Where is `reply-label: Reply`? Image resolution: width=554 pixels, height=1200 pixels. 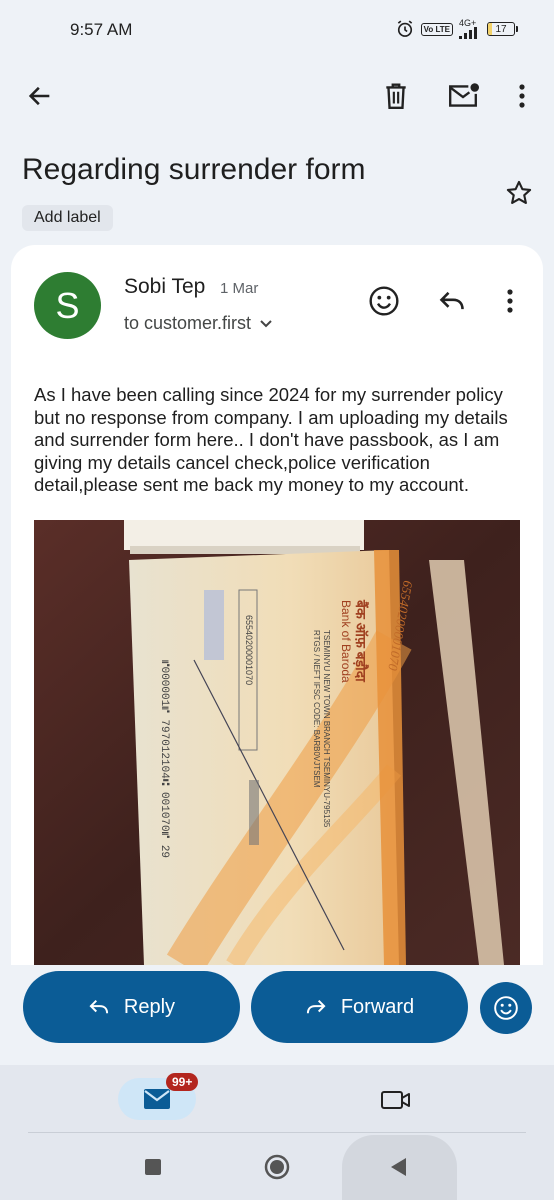
reply-label: Reply is located at coordinates (149, 1006).